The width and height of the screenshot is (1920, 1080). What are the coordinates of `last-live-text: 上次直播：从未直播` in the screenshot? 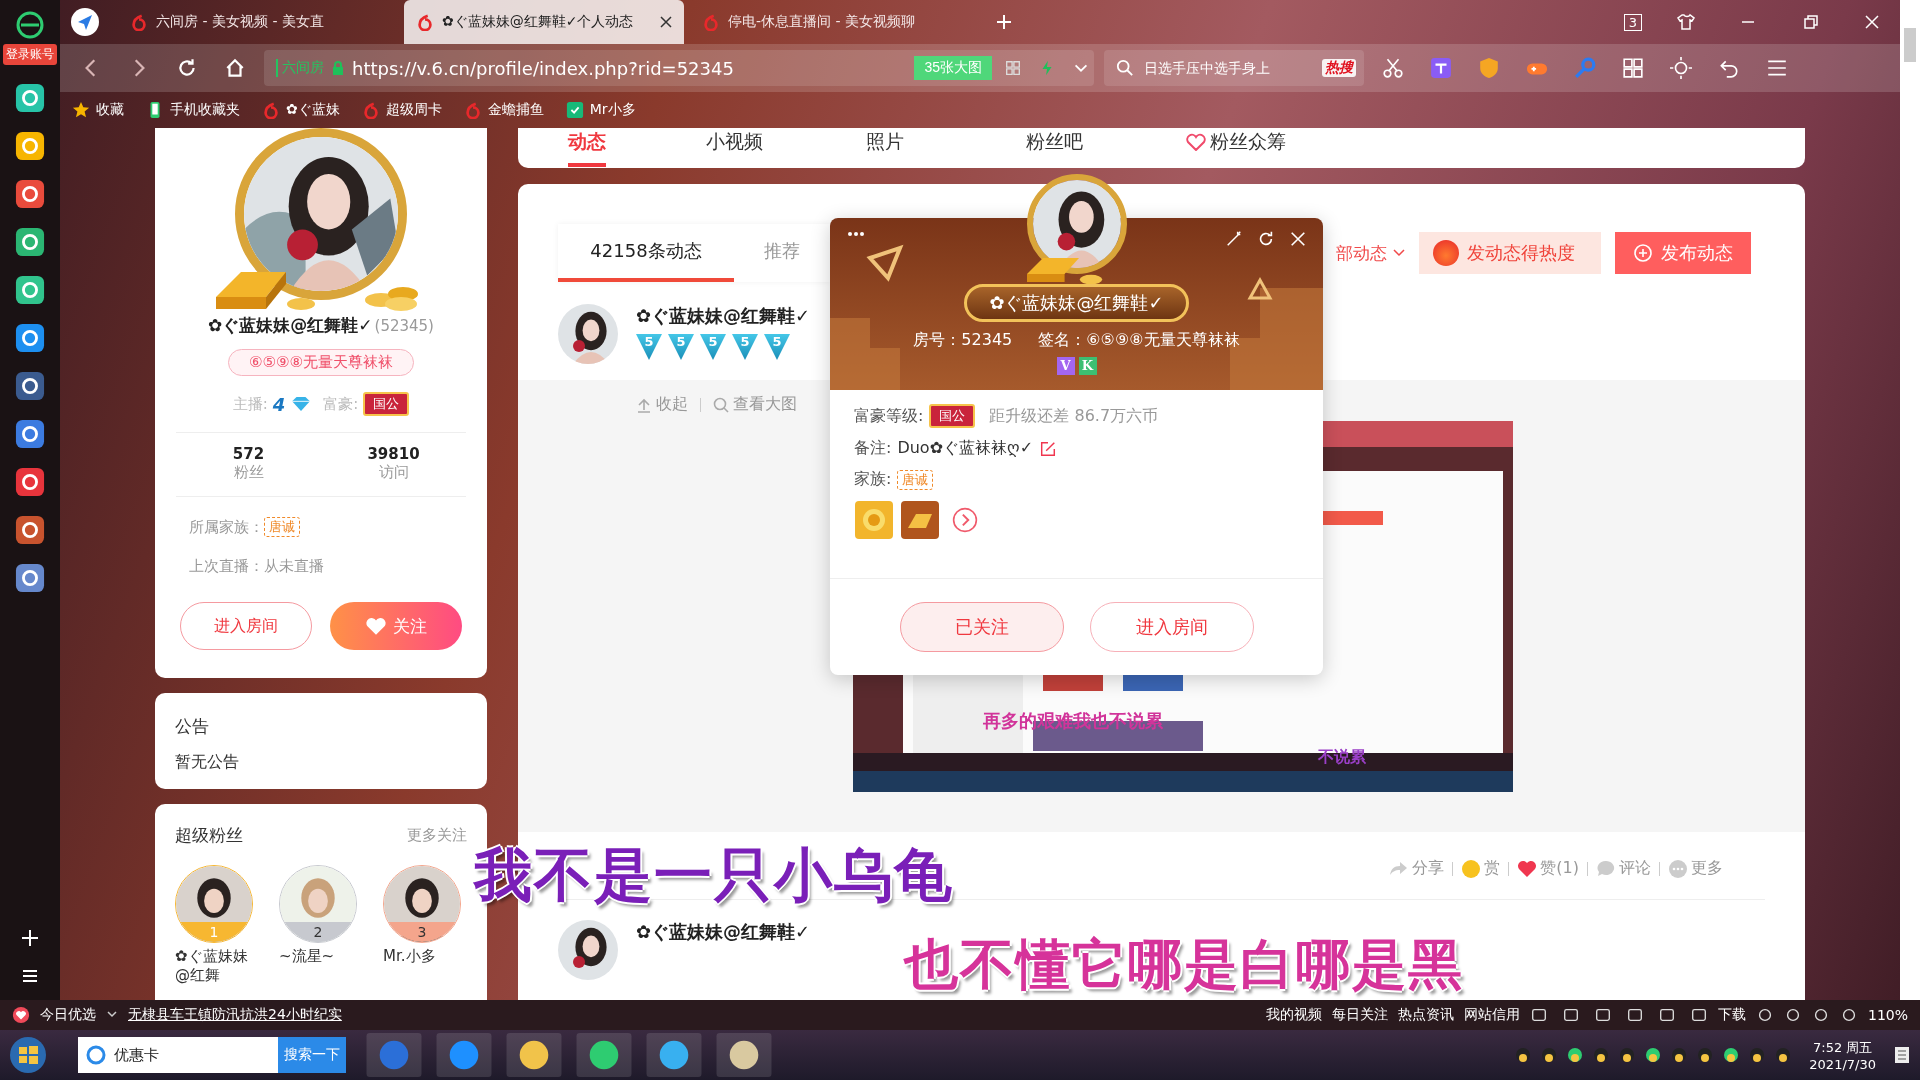 It's located at (256, 566).